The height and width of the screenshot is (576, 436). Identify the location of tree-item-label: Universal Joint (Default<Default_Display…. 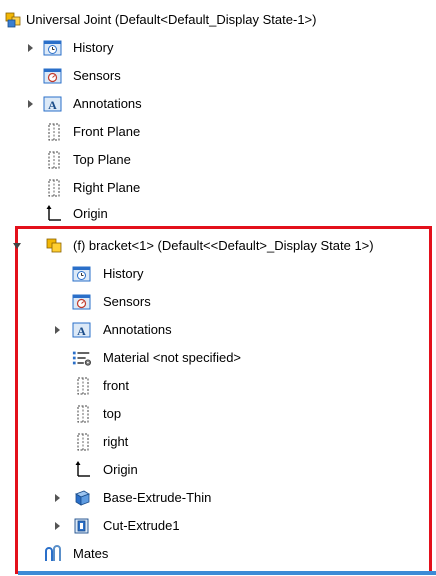
(171, 19).